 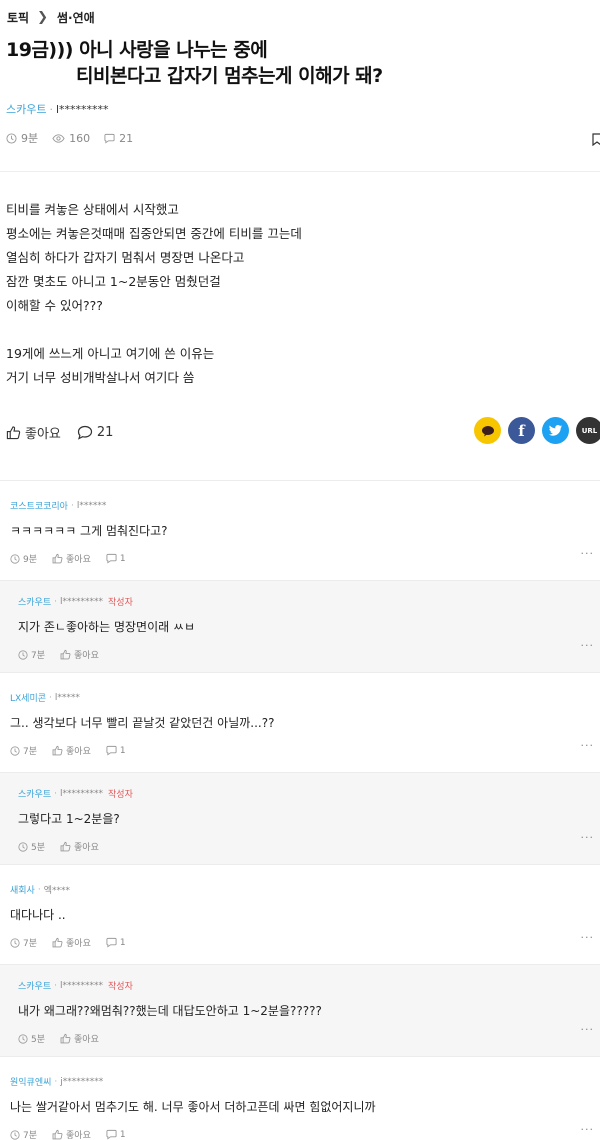 I want to click on post-time: 9분, so click(x=22, y=138).